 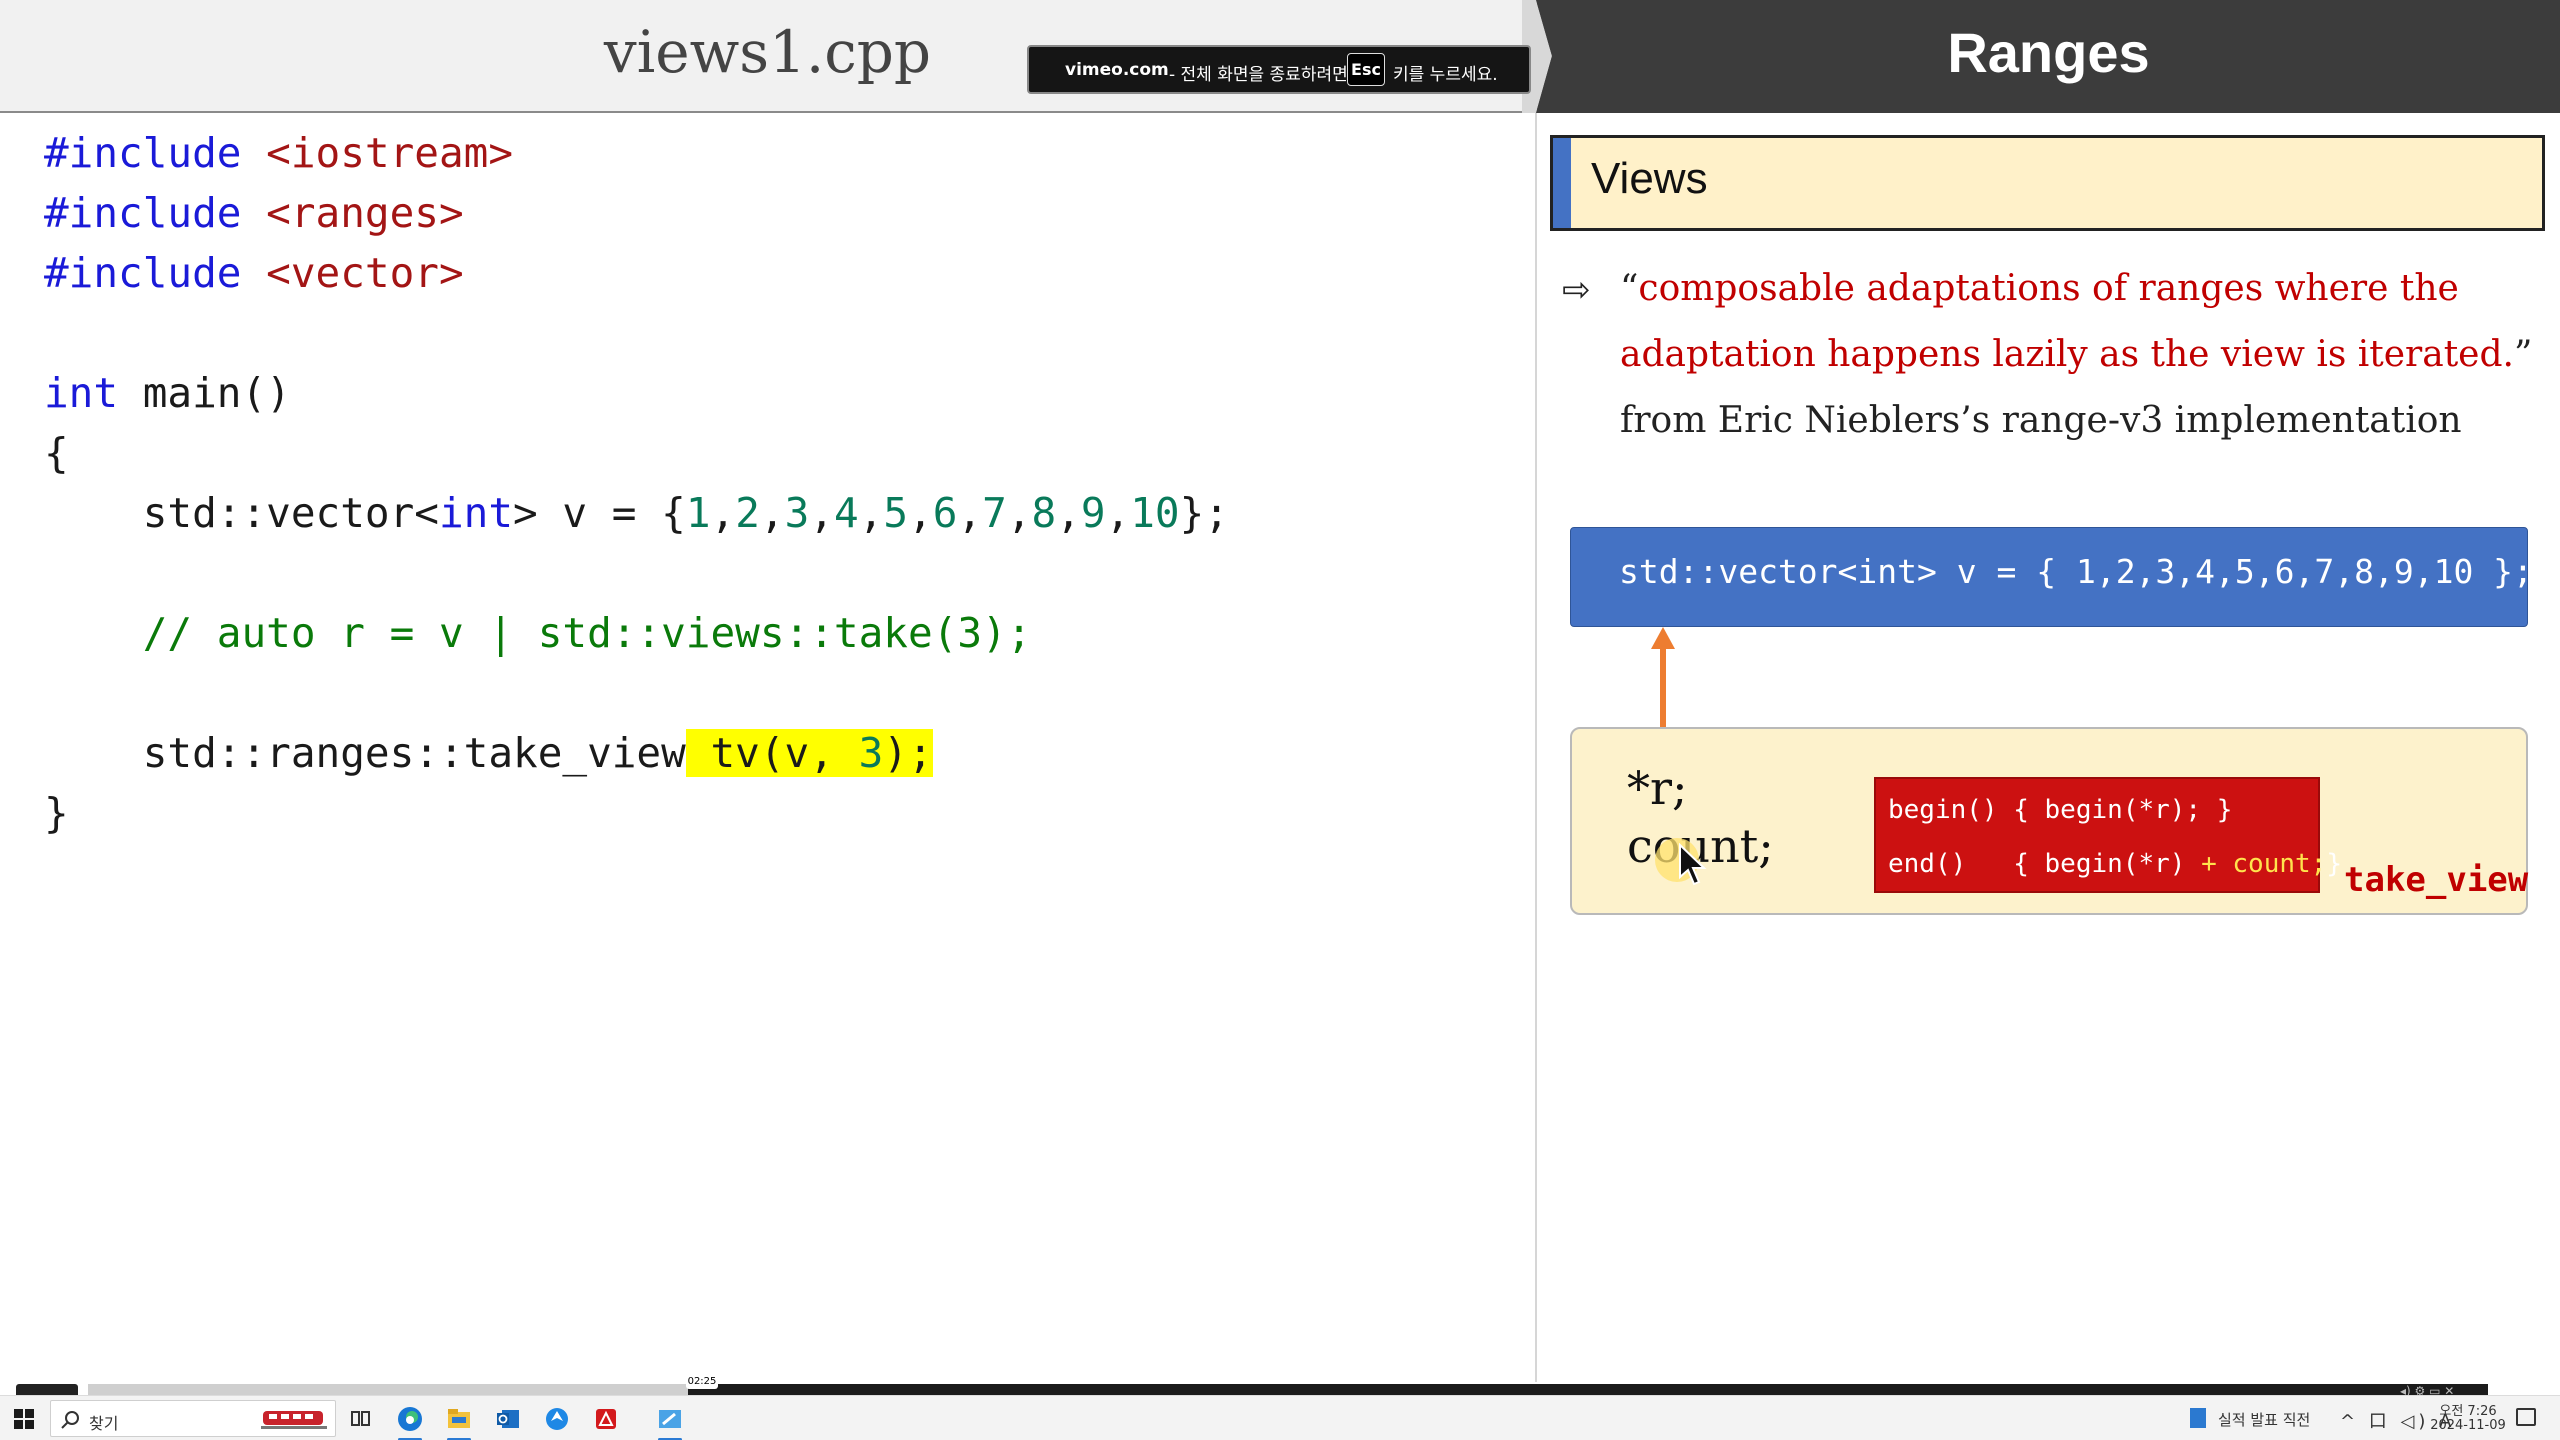 What do you see at coordinates (1693, 864) in the screenshot?
I see `mouse-cursor-icon` at bounding box center [1693, 864].